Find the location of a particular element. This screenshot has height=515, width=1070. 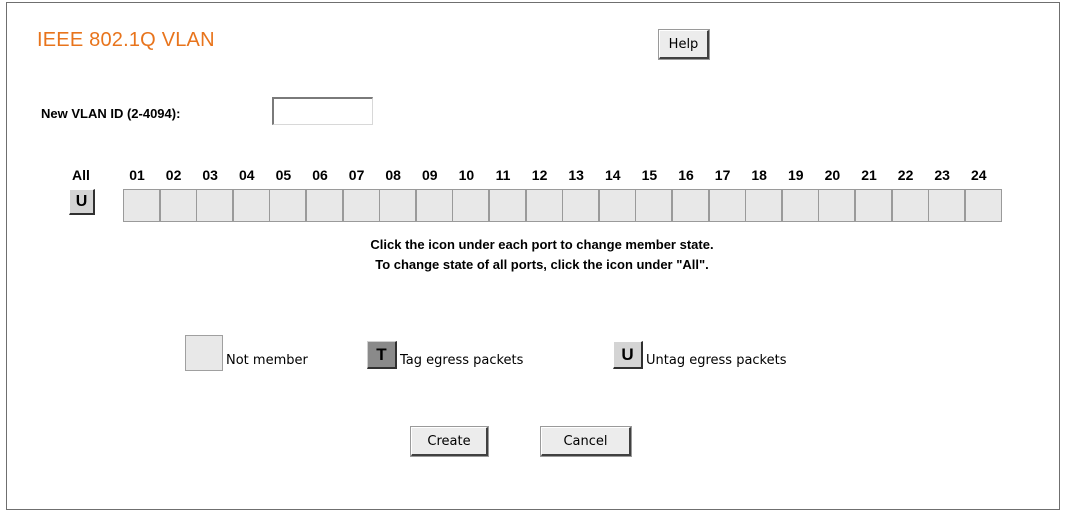

legend-tag-swatch: T is located at coordinates (382, 355).